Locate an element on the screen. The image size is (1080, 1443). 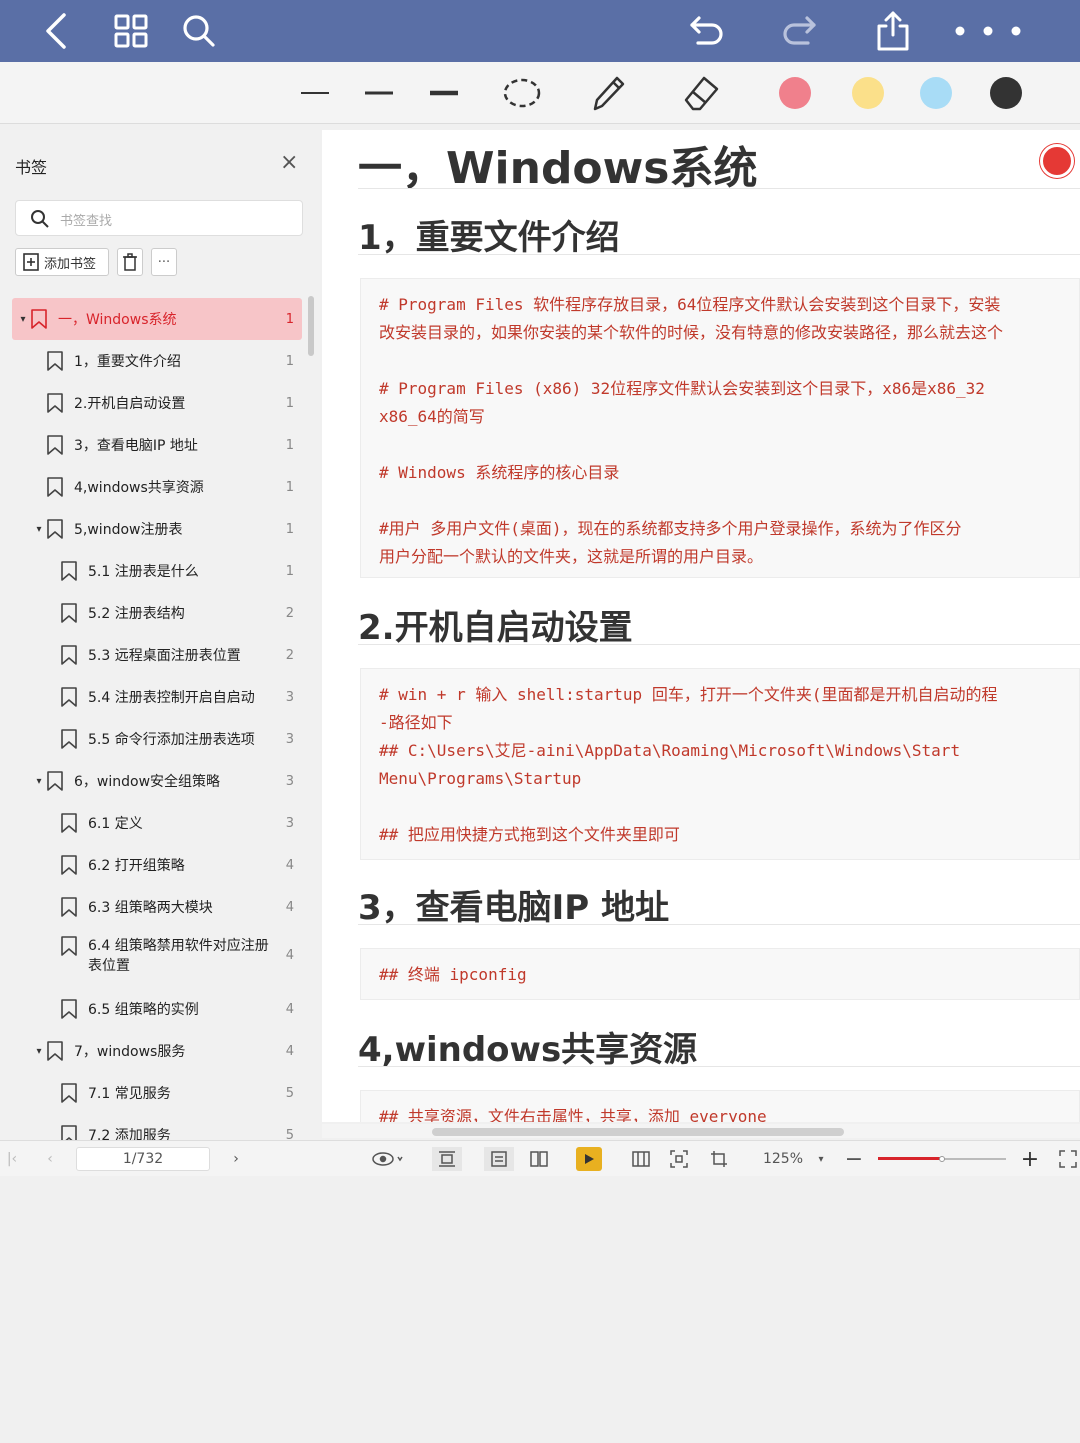
search-icon is located at coordinates (199, 31).